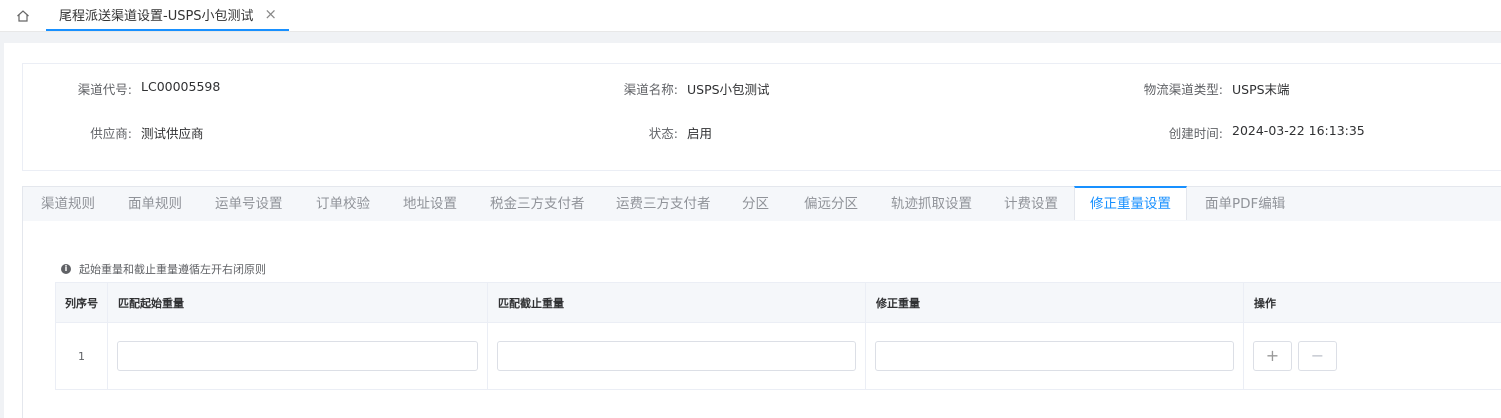 The height and width of the screenshot is (418, 1501). I want to click on tip-note: i 起始重量和截止重量遵循左开右闭原则, so click(163, 269).